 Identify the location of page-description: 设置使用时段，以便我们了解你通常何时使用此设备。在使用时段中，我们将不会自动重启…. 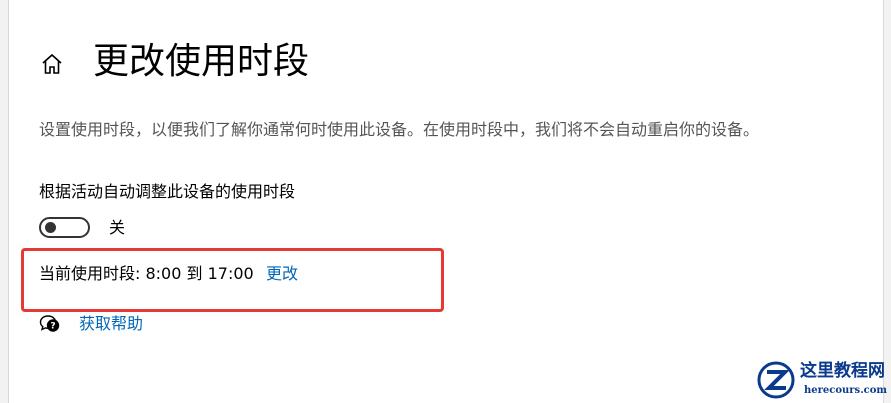
(399, 129).